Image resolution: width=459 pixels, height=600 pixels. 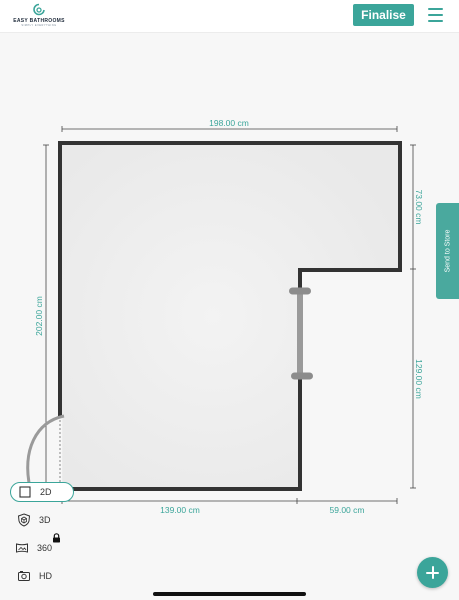 I want to click on view-hd-label: HD, so click(x=45, y=576).